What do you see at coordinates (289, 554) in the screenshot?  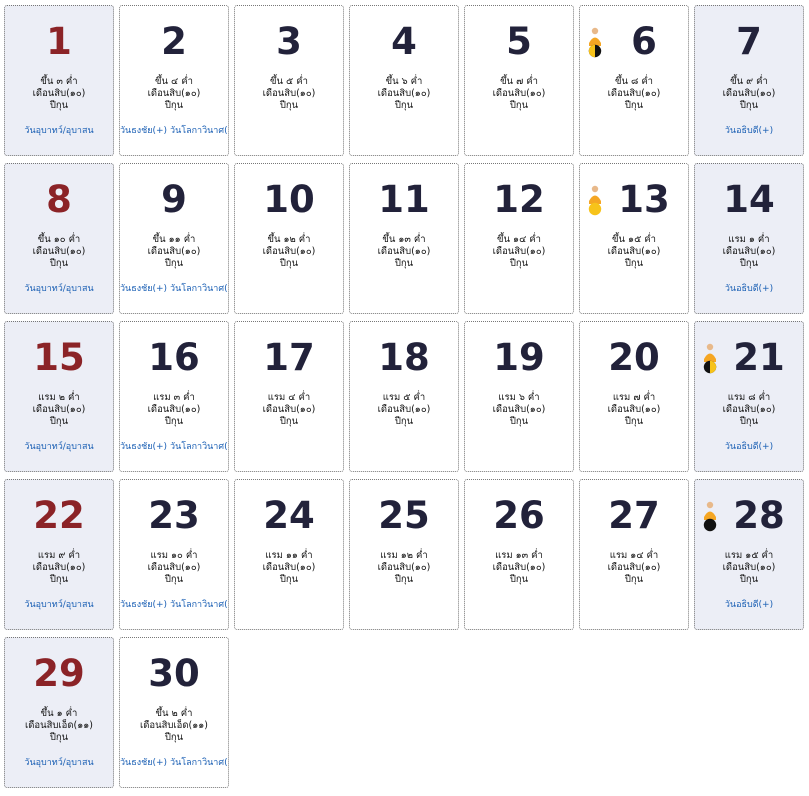 I see `calendar-day-cell: 24 แรม ๑๑ ค่ำ เดือนสิบ(๑๐) ปีกุน` at bounding box center [289, 554].